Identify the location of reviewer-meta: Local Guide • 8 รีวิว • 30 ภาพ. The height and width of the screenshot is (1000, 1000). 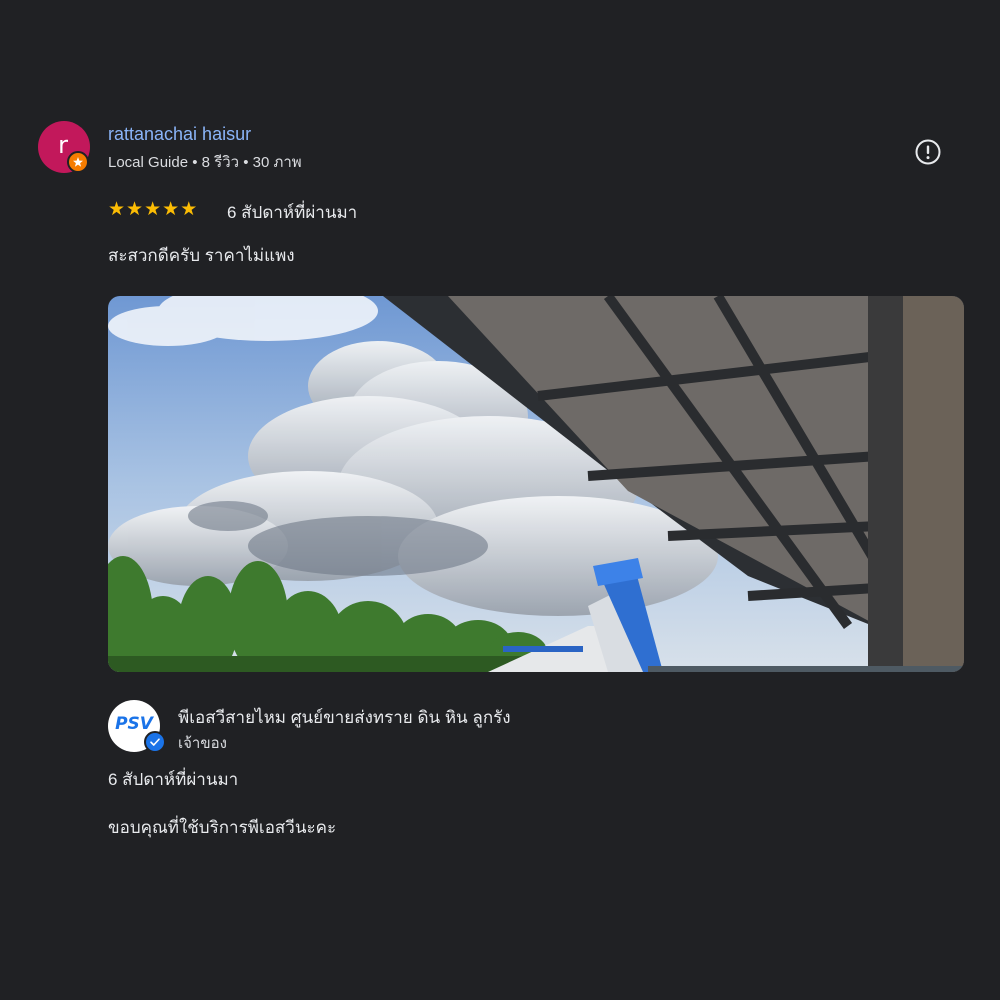
(205, 162).